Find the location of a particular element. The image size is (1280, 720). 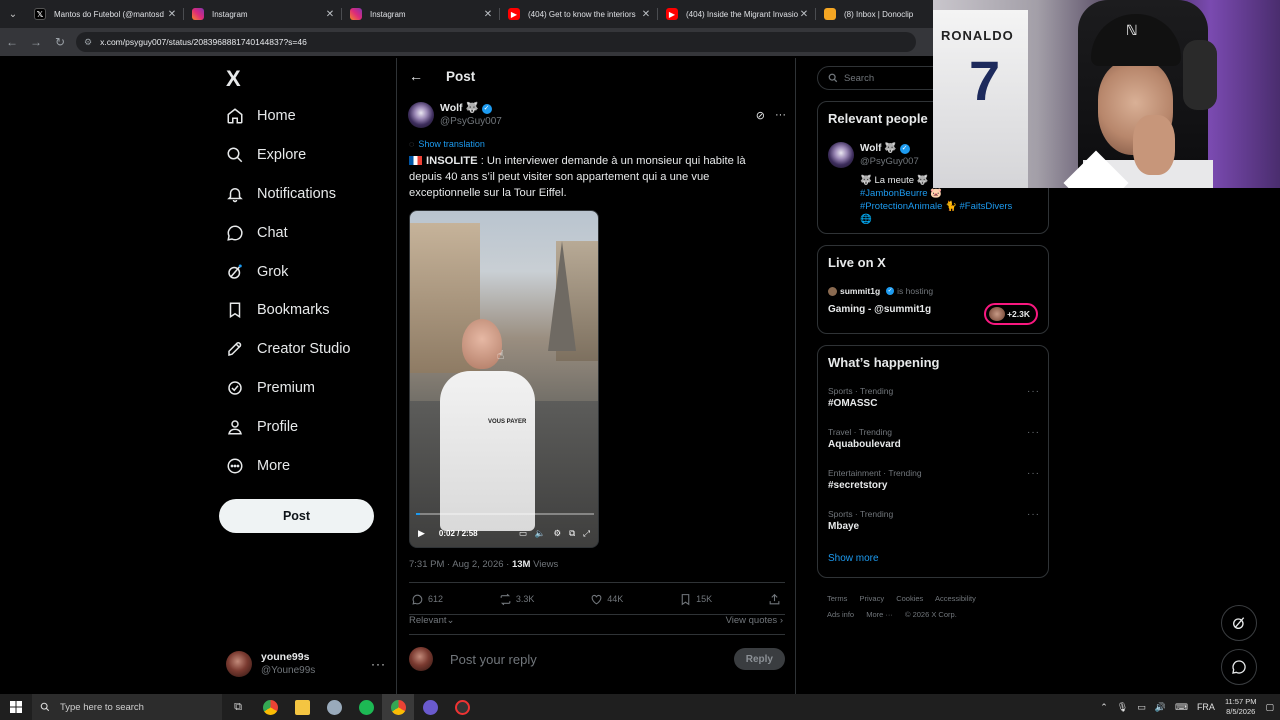

taskbar-file-explorer is located at coordinates (302, 707).